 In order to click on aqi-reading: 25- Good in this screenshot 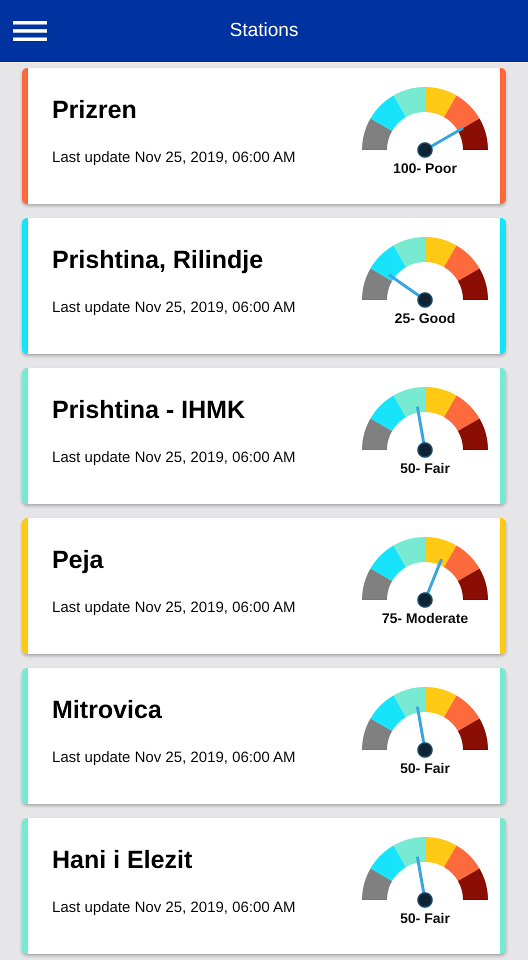, I will do `click(425, 318)`.